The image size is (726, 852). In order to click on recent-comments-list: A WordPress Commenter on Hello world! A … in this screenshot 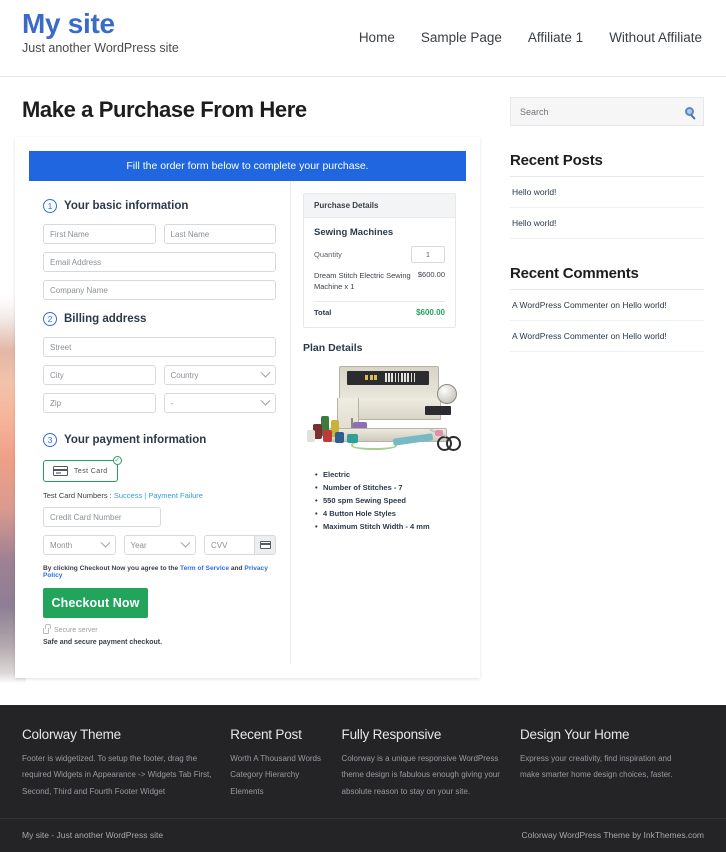, I will do `click(607, 321)`.